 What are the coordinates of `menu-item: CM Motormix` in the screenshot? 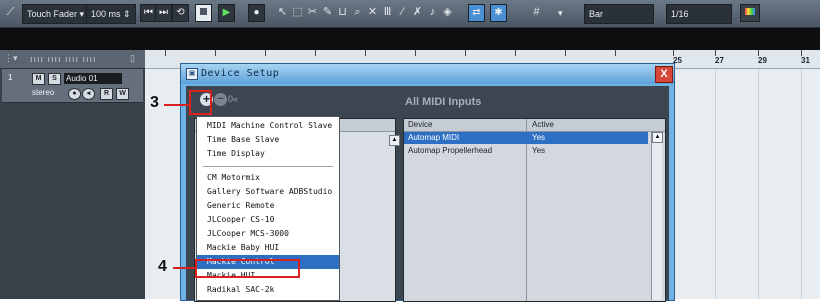 It's located at (268, 178).